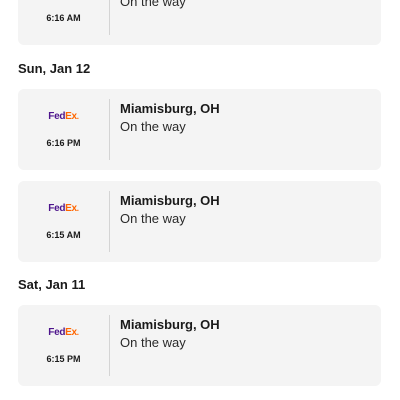 The image size is (400, 400). Describe the element at coordinates (63, 143) in the screenshot. I see `event-time: 6:16 PM` at that location.